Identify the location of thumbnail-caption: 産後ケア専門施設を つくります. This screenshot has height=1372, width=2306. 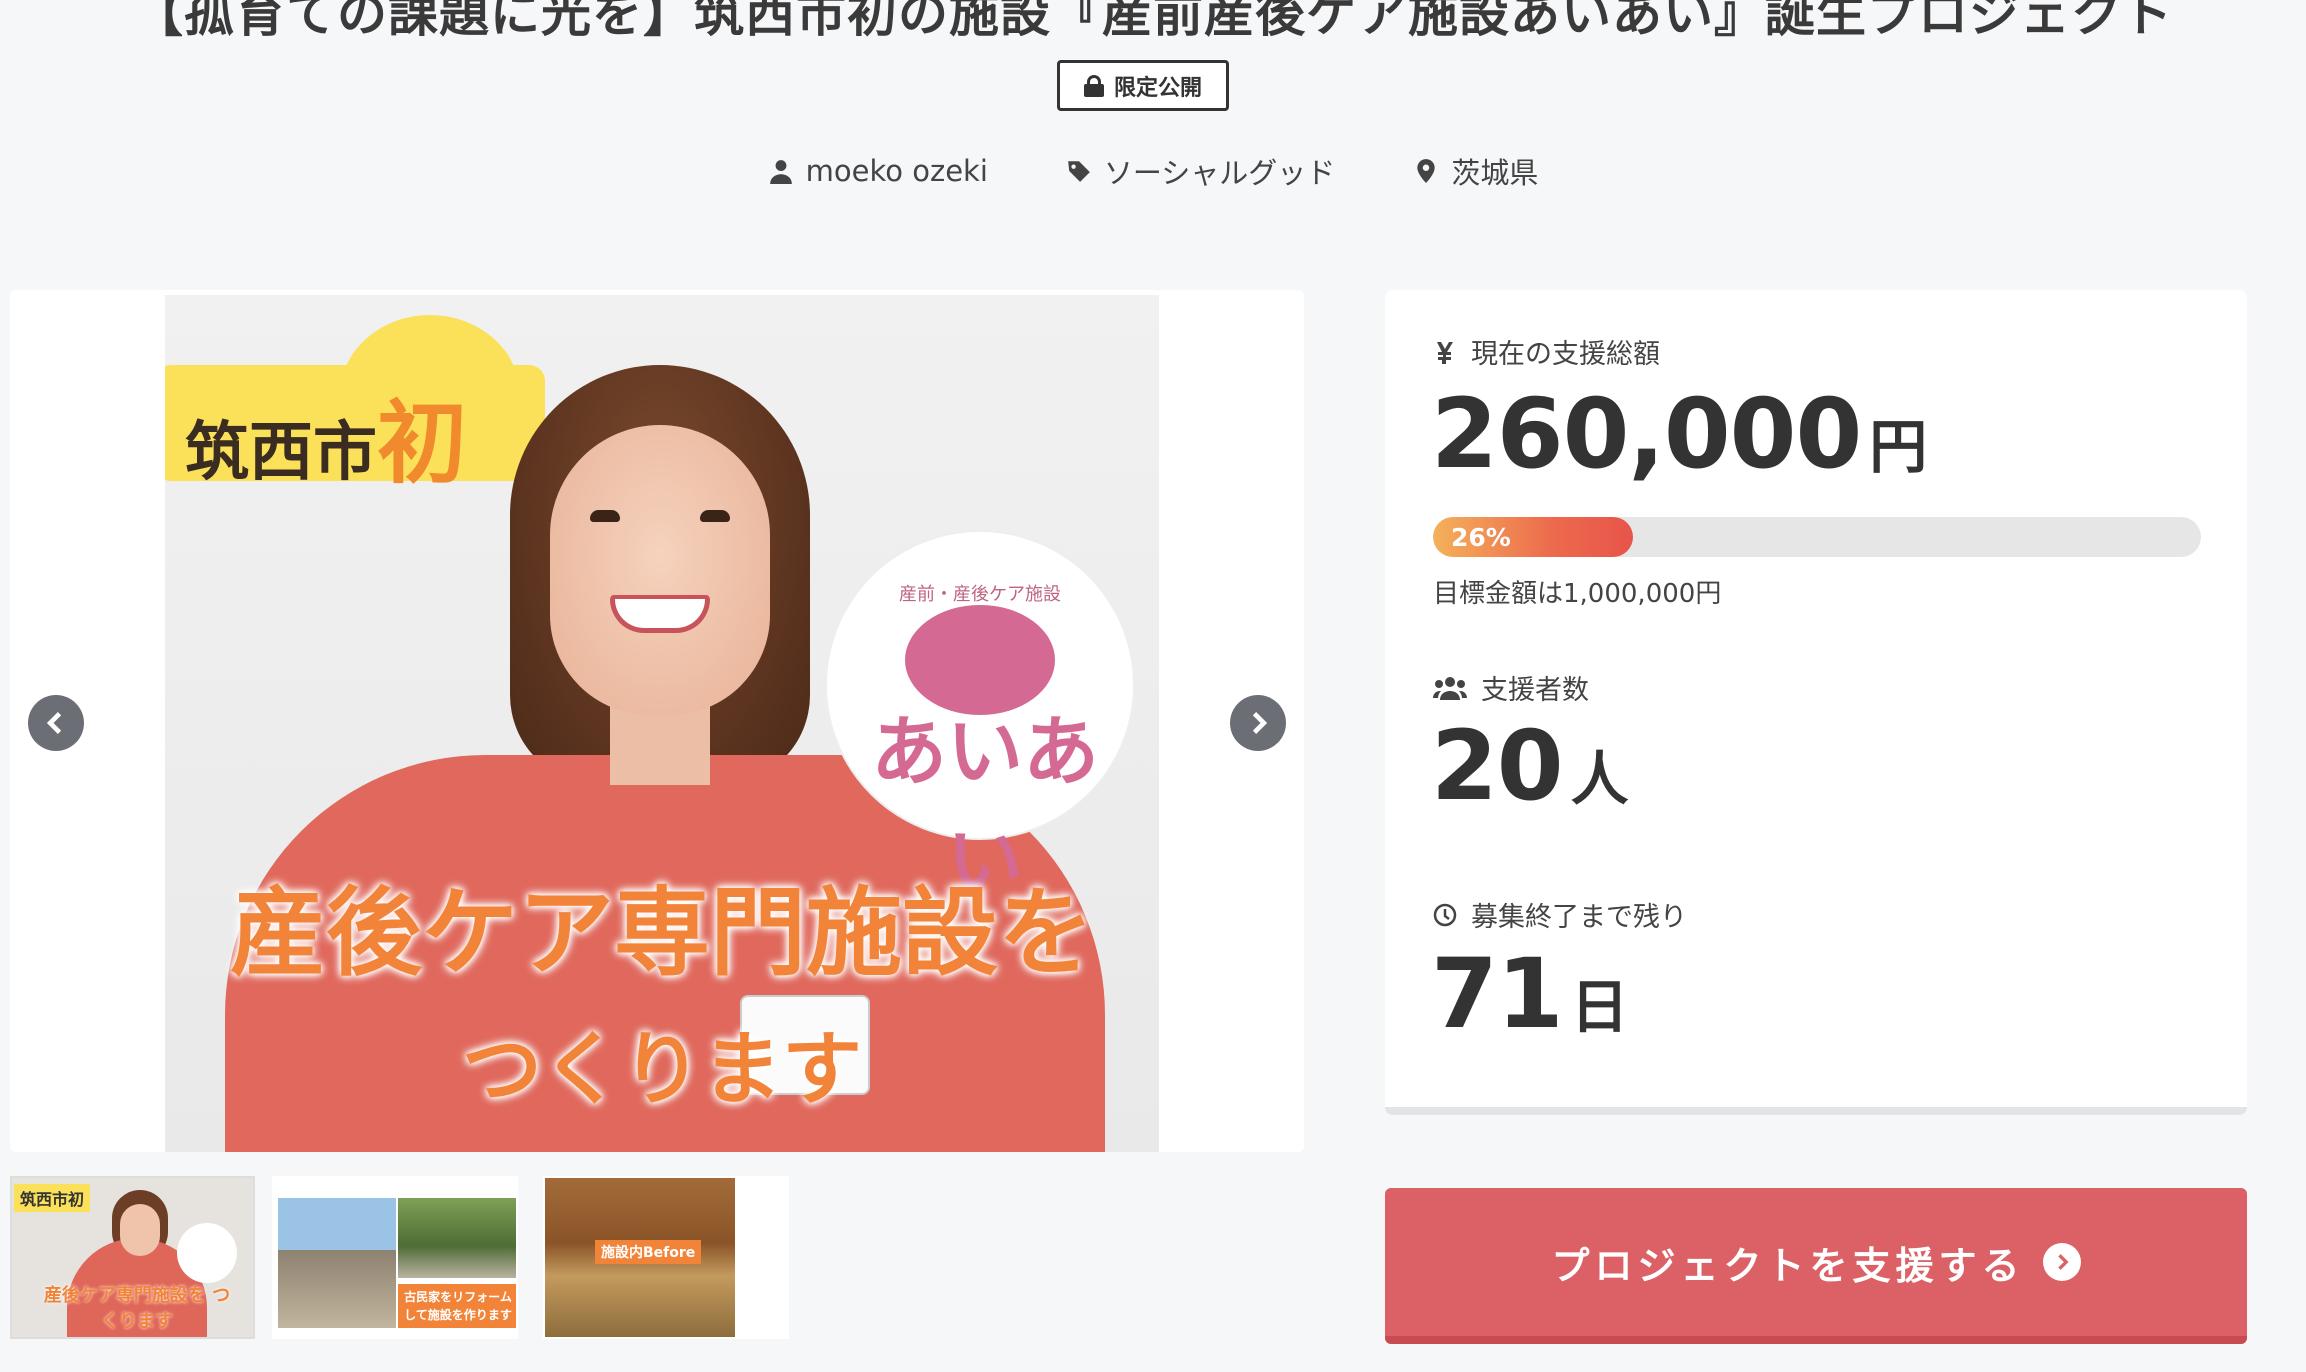
(137, 1308).